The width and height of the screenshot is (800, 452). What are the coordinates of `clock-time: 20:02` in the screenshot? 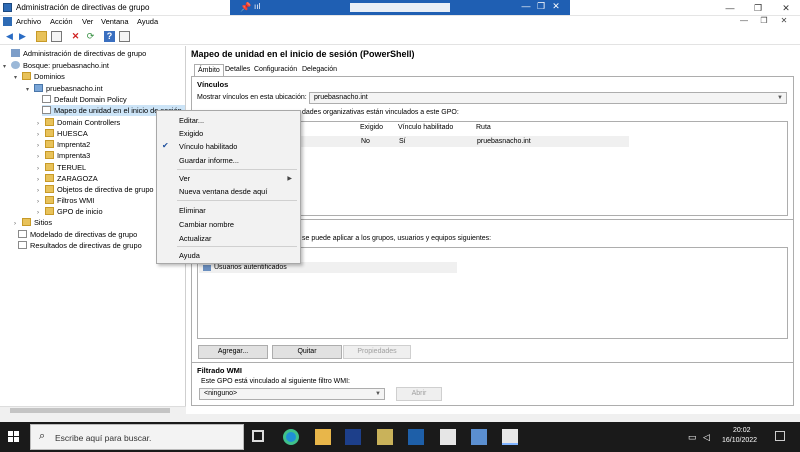 It's located at (742, 430).